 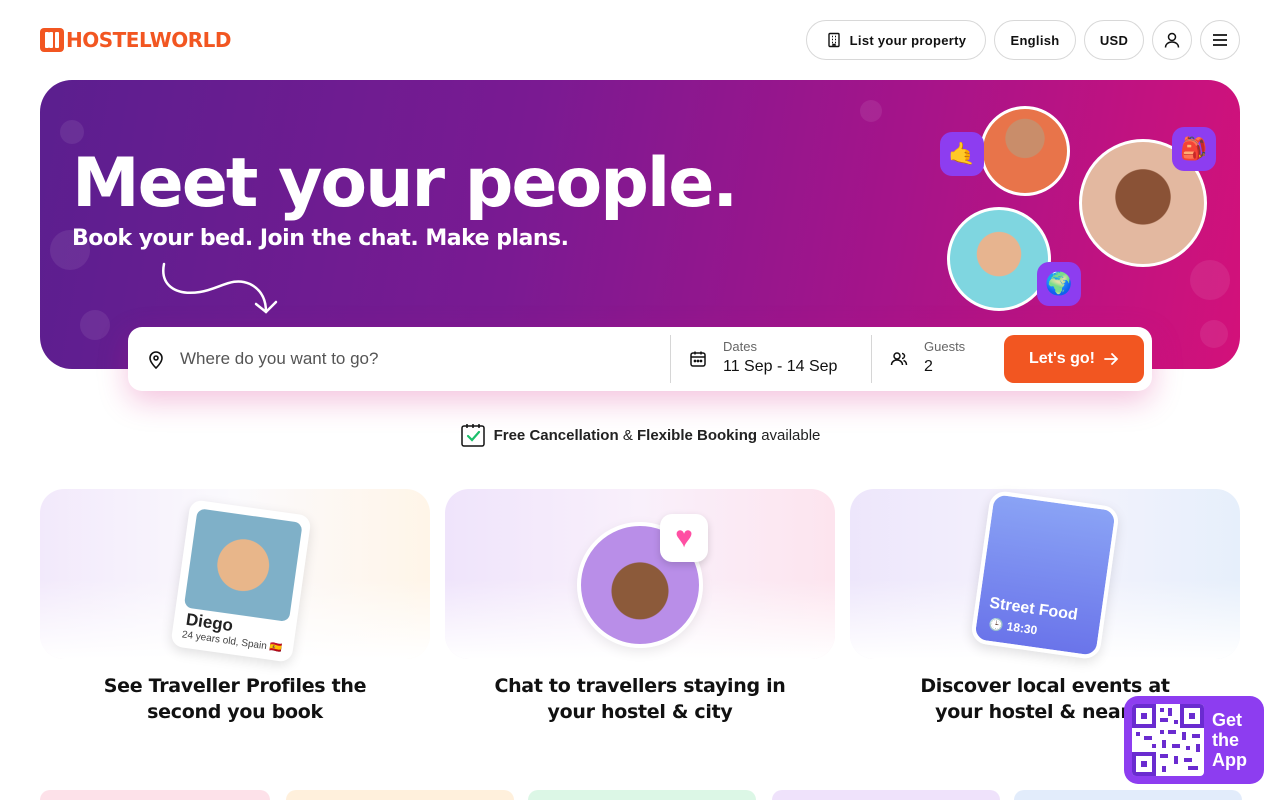 What do you see at coordinates (472, 435) in the screenshot?
I see `calendar-check-icon` at bounding box center [472, 435].